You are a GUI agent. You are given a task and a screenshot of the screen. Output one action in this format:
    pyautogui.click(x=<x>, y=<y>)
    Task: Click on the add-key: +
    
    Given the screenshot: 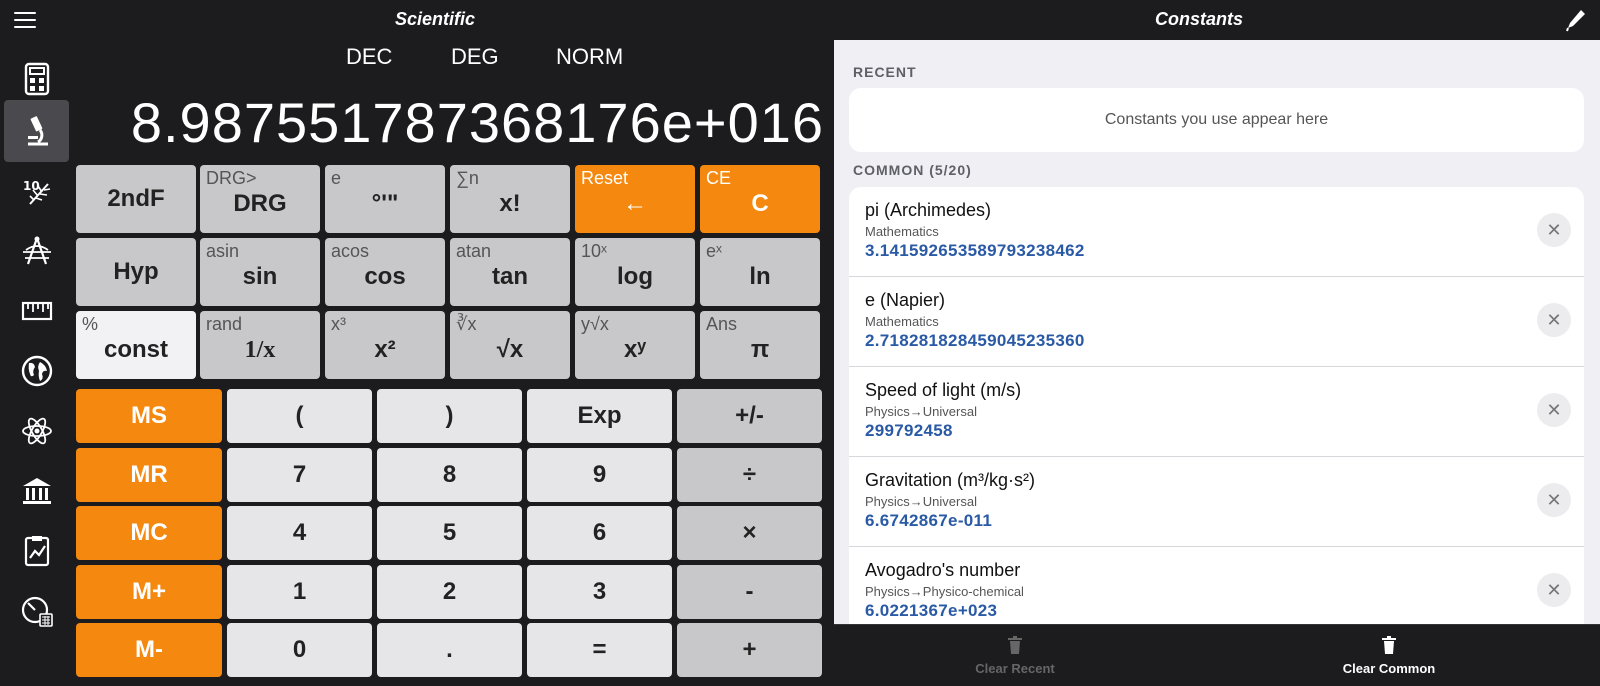 What is the action you would take?
    pyautogui.click(x=749, y=650)
    